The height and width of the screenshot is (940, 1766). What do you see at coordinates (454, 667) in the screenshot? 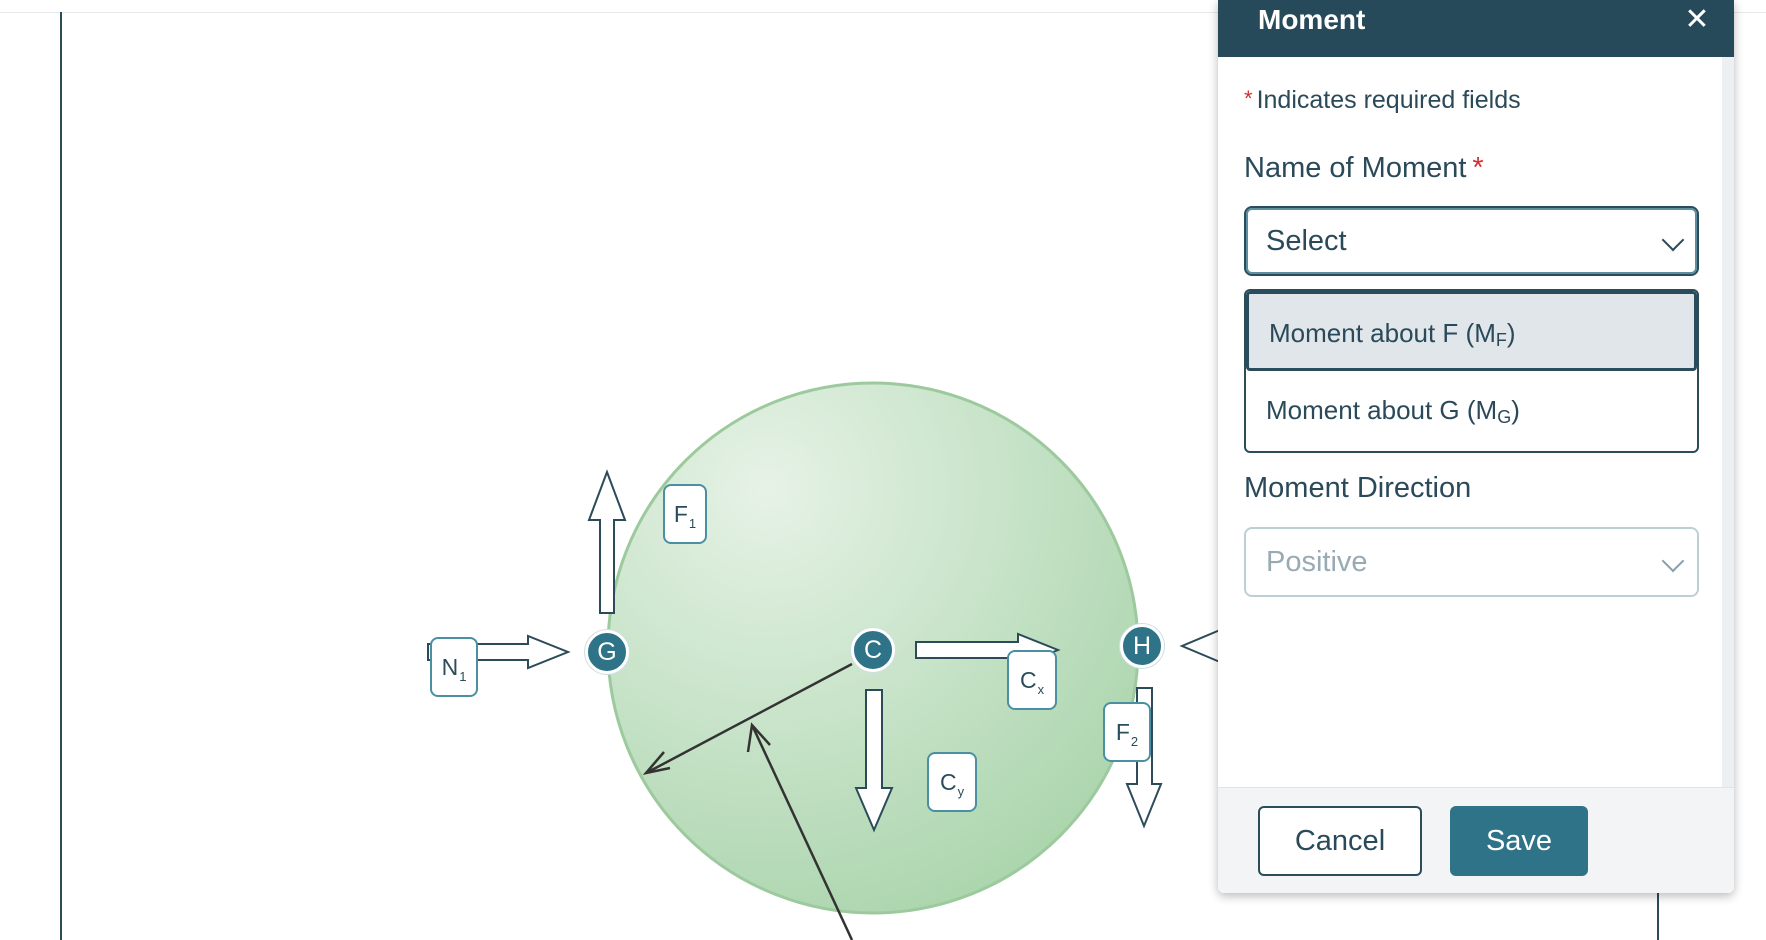
I see `label-n1: N1` at bounding box center [454, 667].